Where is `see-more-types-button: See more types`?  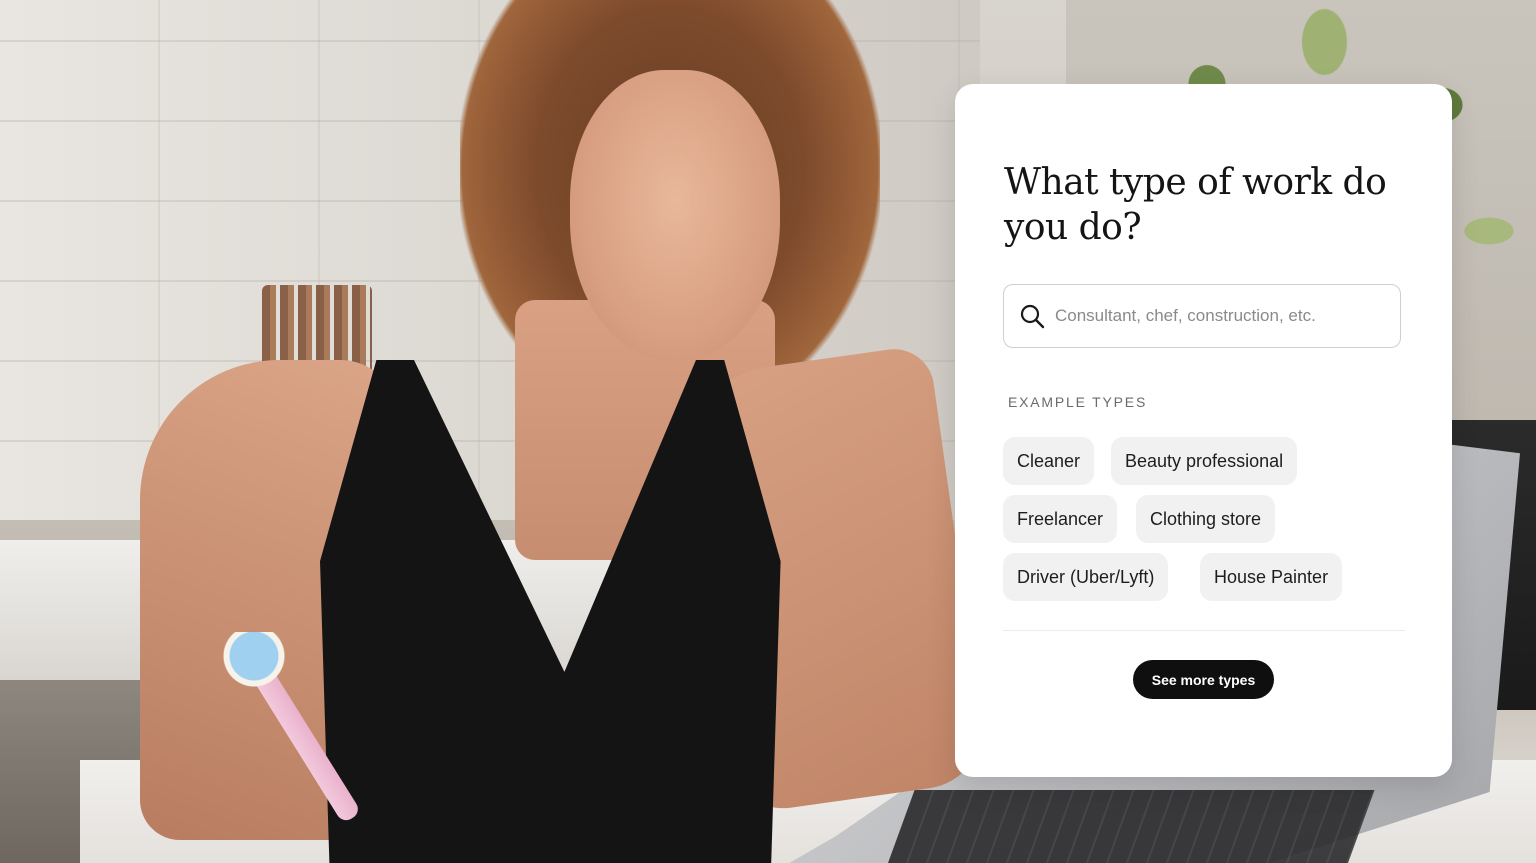 see-more-types-button: See more types is located at coordinates (1203, 679).